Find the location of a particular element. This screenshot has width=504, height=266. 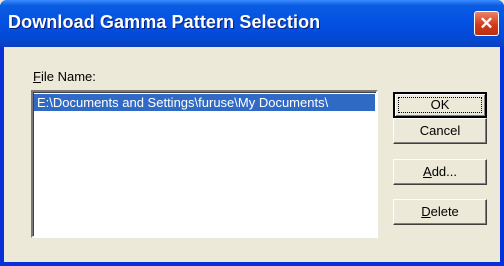

window-frame-bottom is located at coordinates (252, 264).